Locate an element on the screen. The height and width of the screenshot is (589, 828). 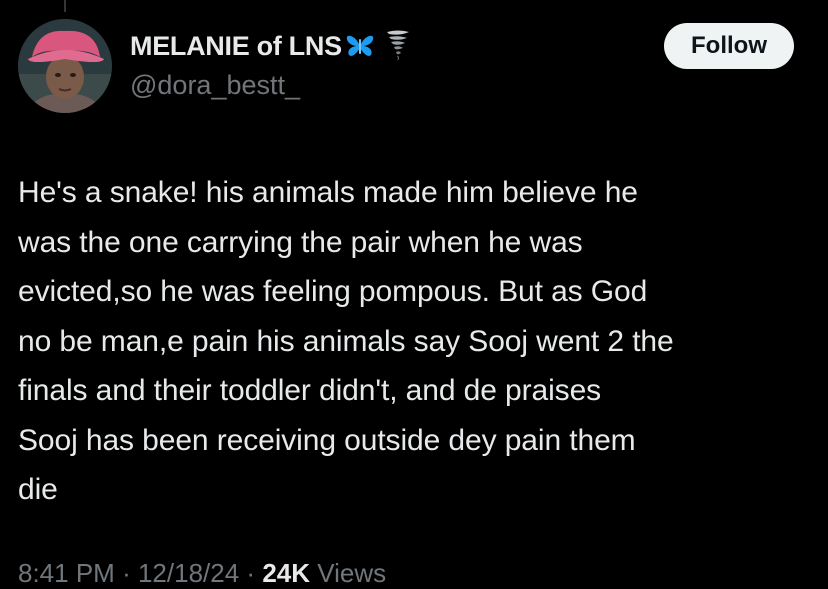
views-label: Views is located at coordinates (352, 573).